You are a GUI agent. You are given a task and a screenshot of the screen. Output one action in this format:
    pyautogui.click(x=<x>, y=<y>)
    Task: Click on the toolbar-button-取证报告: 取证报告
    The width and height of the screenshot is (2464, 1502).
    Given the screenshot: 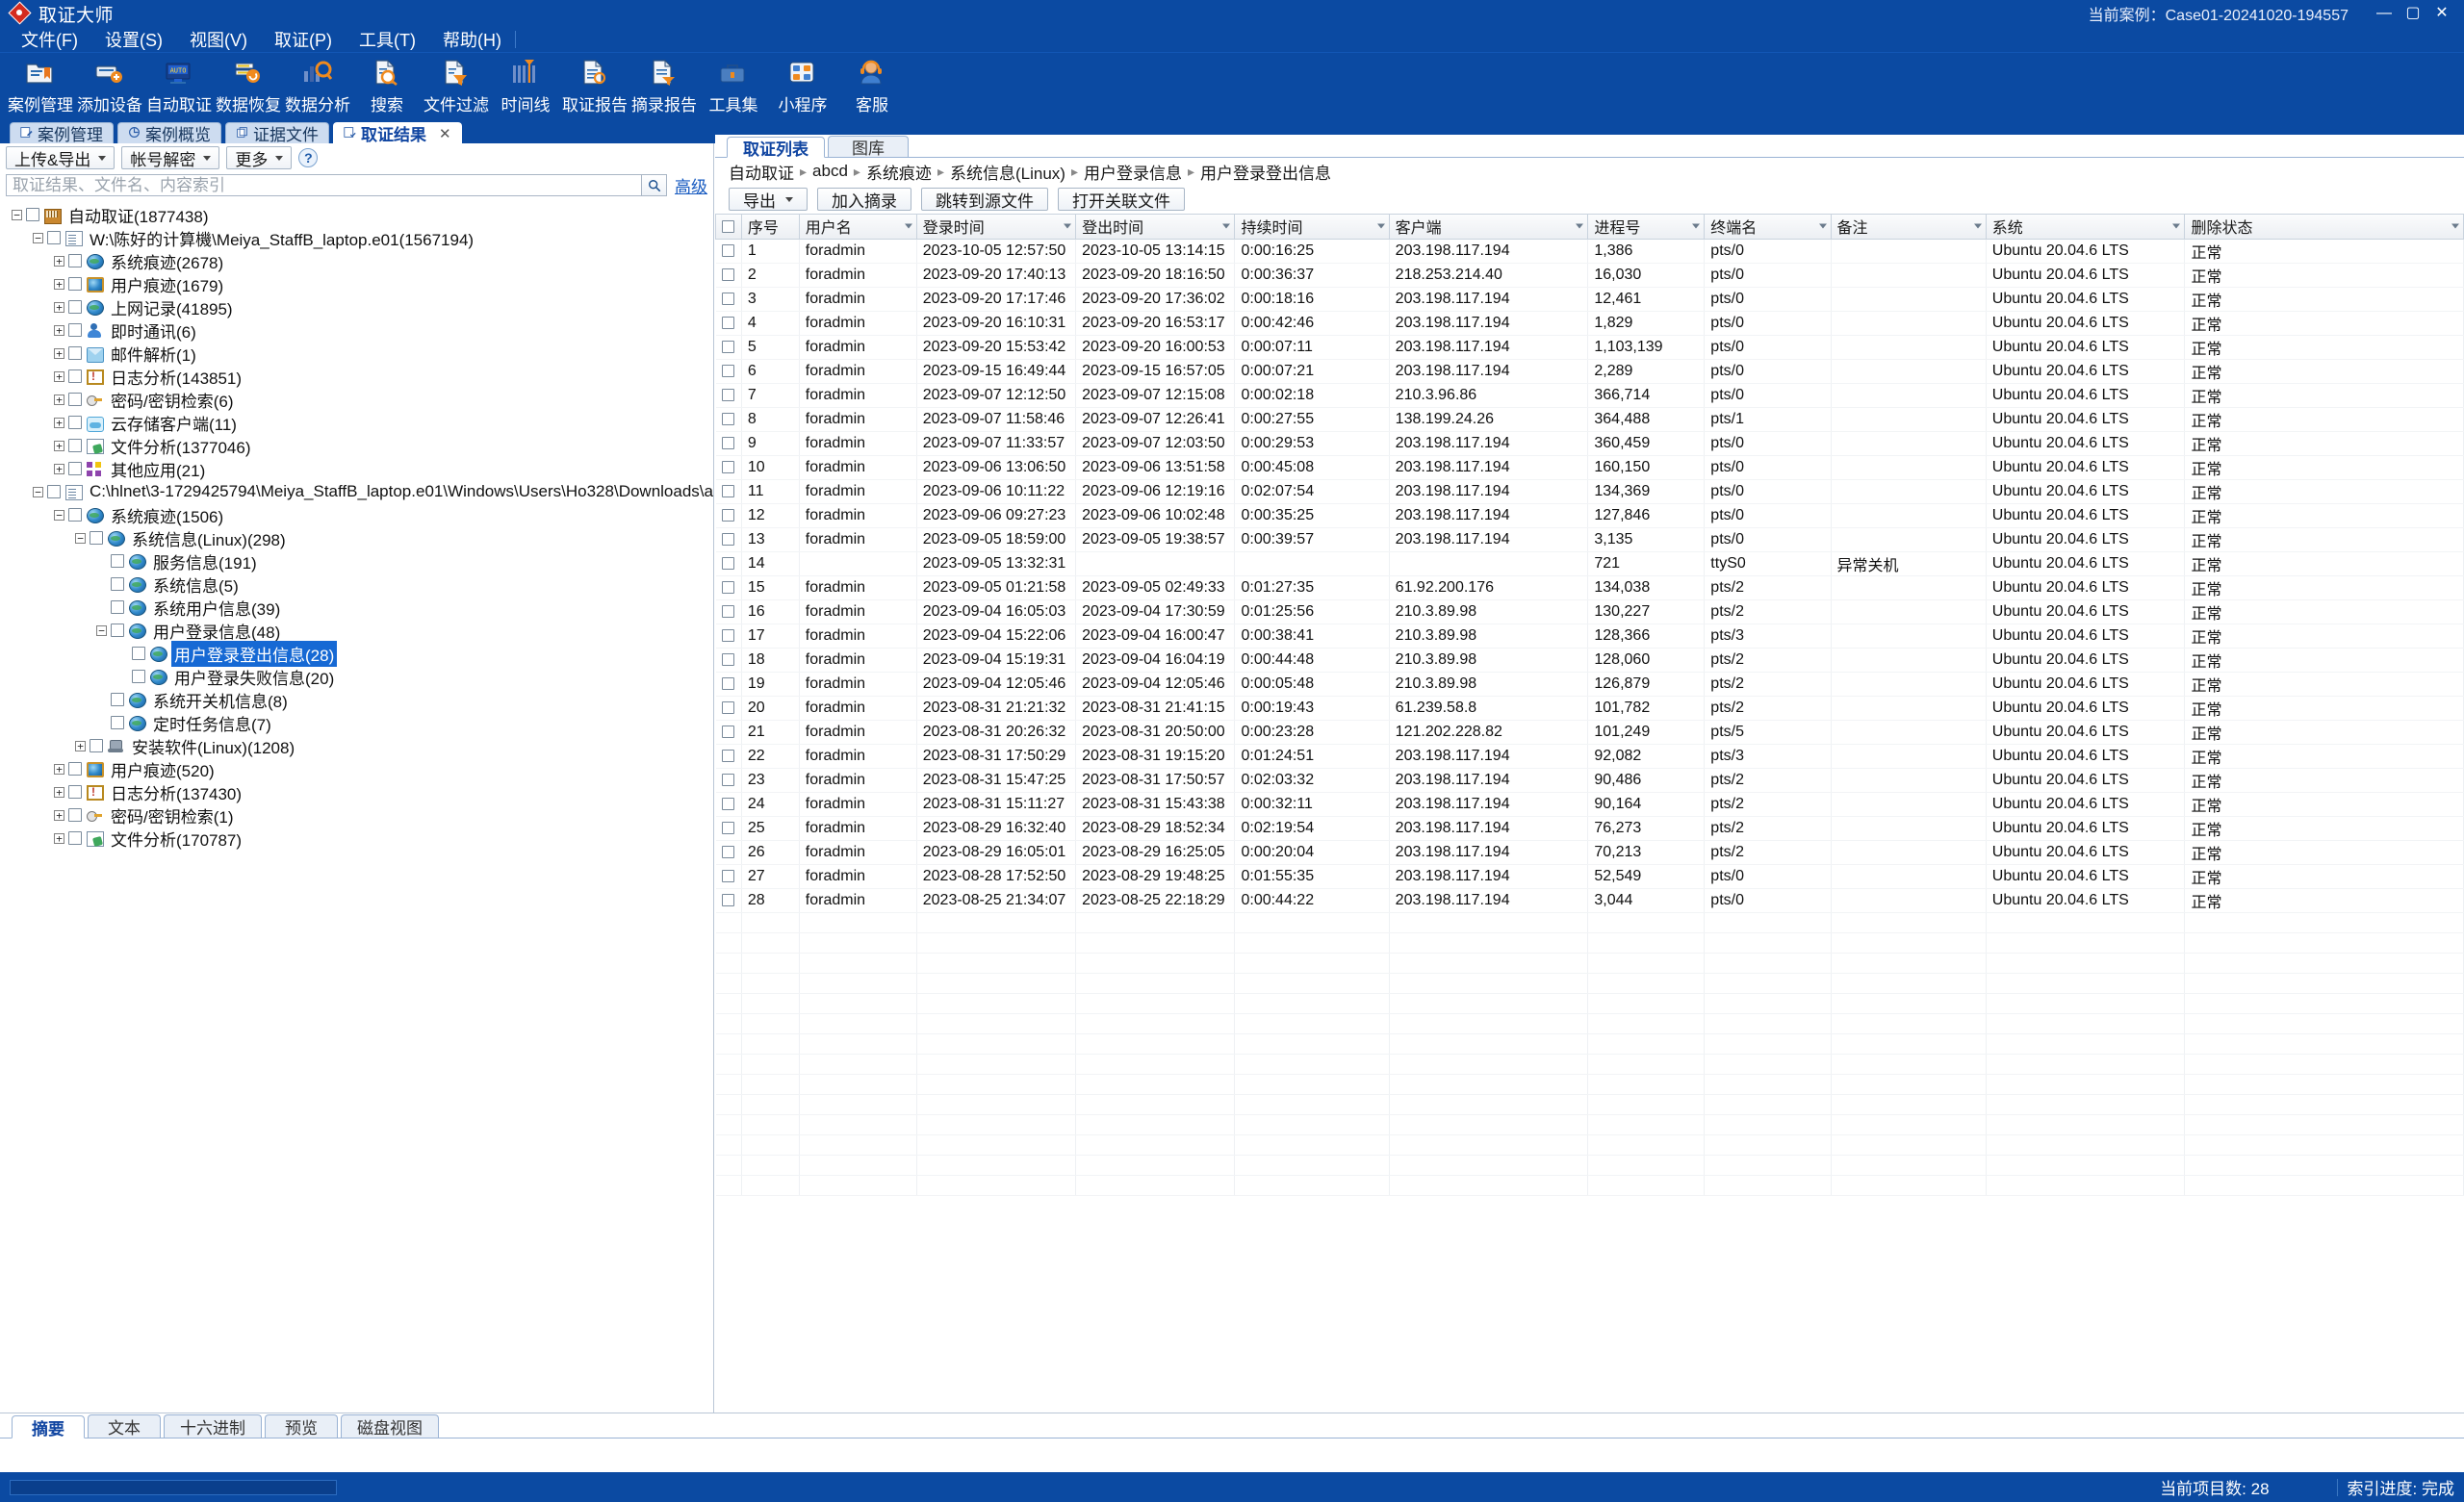 What is the action you would take?
    pyautogui.click(x=594, y=84)
    